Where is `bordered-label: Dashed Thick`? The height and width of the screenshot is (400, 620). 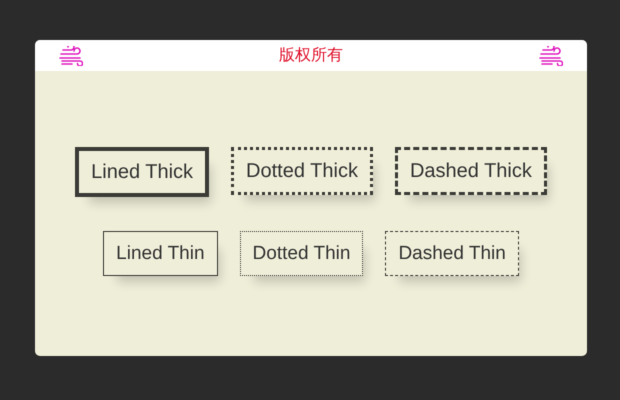 bordered-label: Dashed Thick is located at coordinates (470, 171).